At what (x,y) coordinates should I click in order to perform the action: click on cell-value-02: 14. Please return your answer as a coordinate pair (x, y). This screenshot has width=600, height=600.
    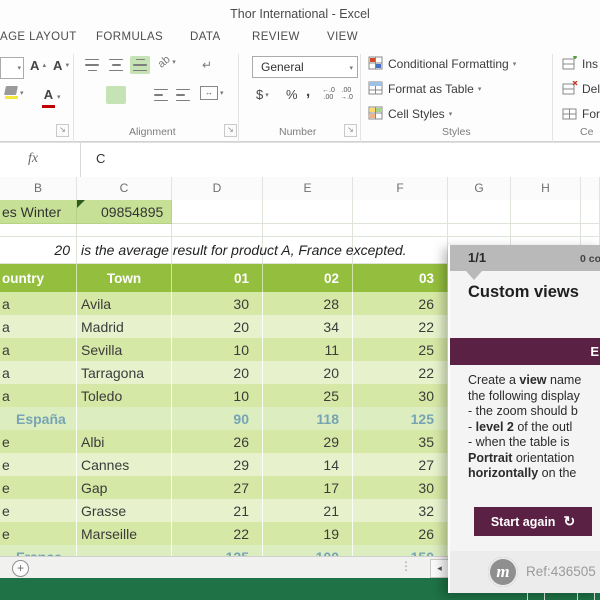
    Looking at the image, I should click on (308, 464).